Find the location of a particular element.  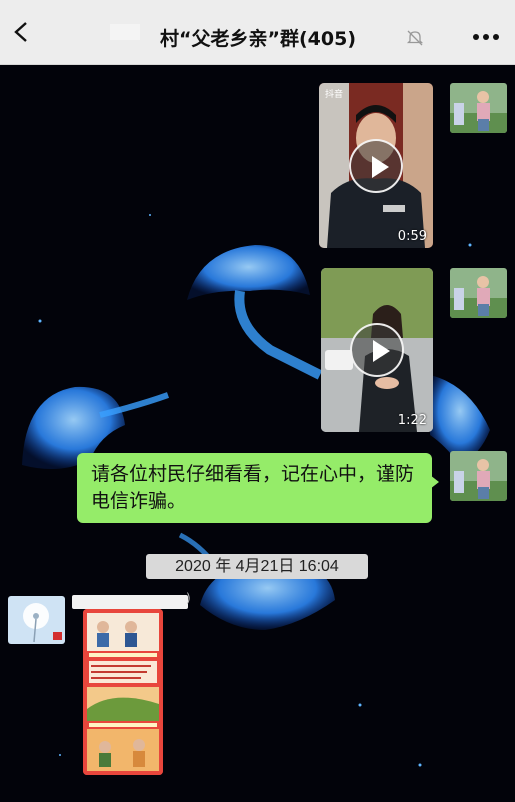

blurred-region is located at coordinates (125, 32).